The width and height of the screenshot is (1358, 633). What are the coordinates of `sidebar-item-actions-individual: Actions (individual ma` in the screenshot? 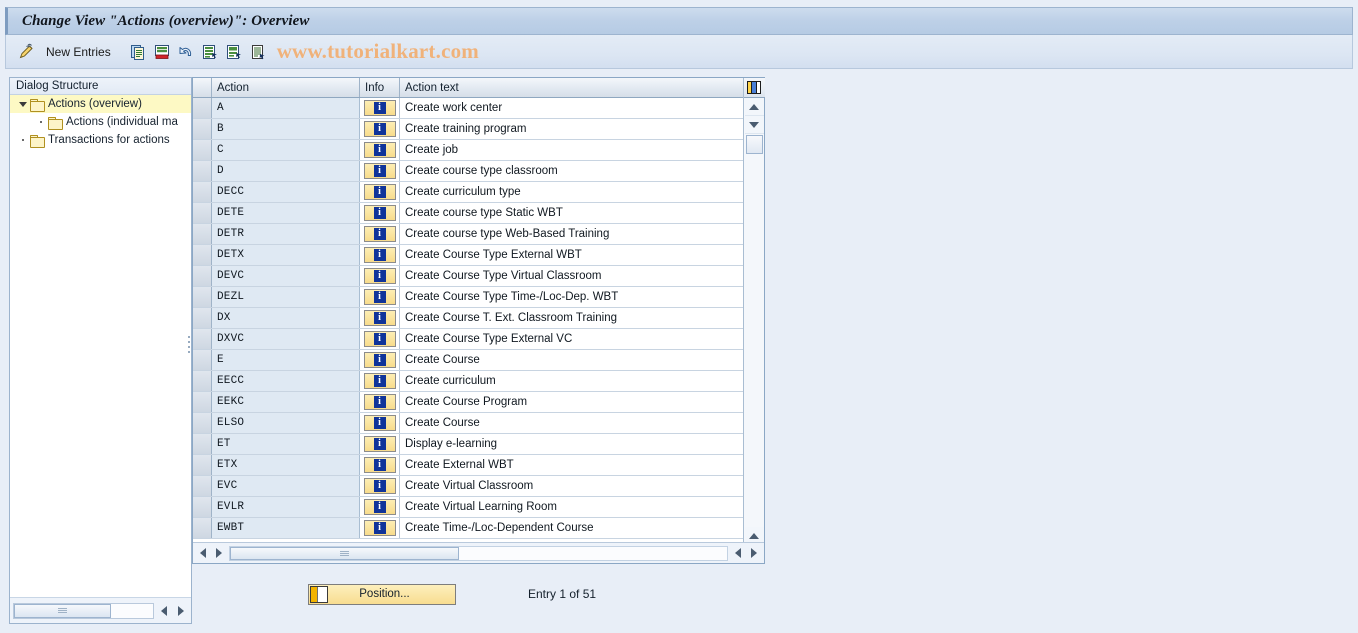 It's located at (100, 122).